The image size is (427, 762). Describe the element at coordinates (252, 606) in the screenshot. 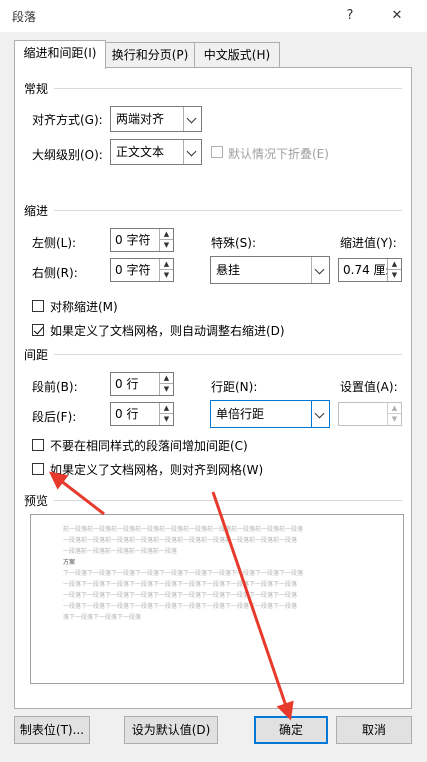

I see `arrow-to-ok` at that location.